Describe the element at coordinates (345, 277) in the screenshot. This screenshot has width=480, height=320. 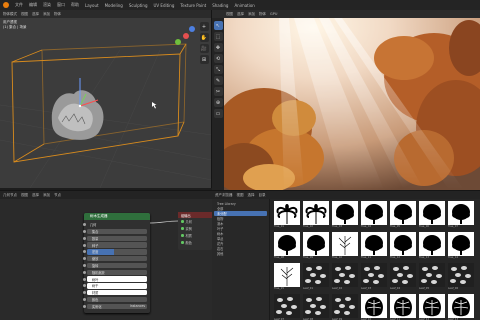
I see `asset-tile: Leaf_02` at that location.